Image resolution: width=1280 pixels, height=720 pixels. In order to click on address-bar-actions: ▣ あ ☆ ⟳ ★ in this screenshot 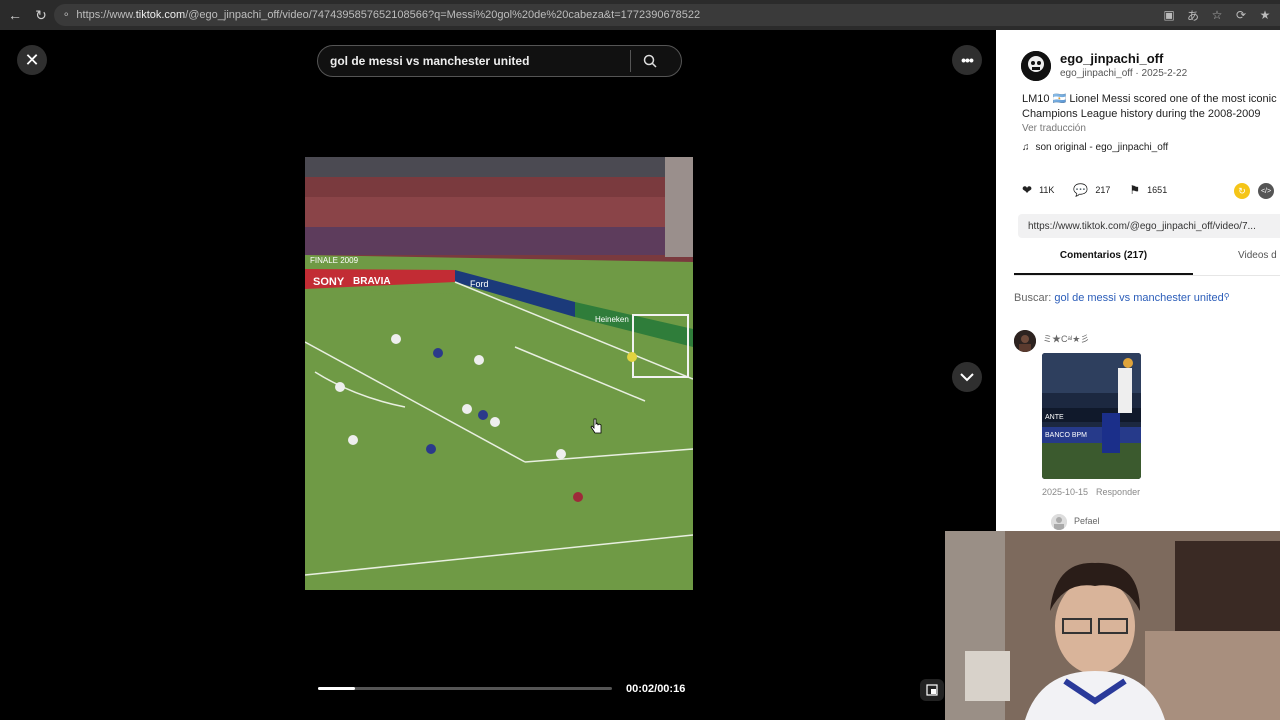, I will do `click(1217, 15)`.